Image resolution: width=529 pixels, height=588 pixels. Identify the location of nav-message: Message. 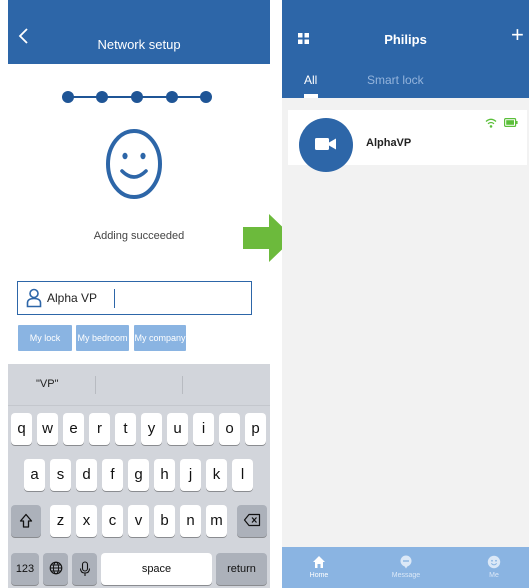
(406, 567).